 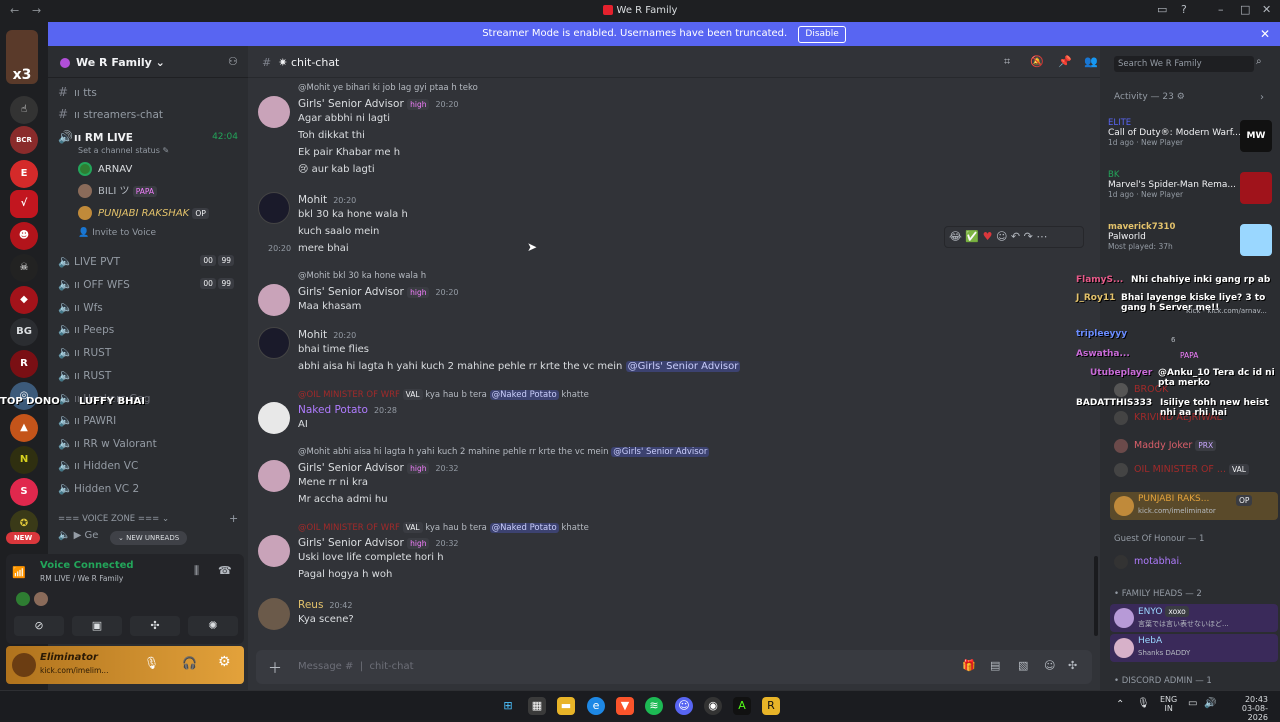 What do you see at coordinates (1072, 665) in the screenshot?
I see `apps-icon: ✣` at bounding box center [1072, 665].